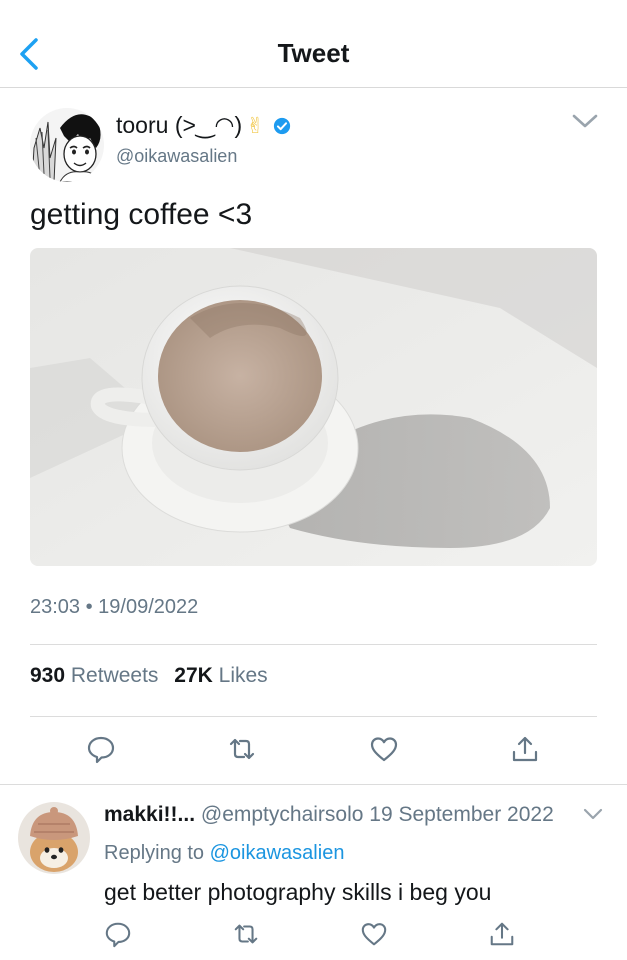 The image size is (627, 960). What do you see at coordinates (243, 675) in the screenshot?
I see `likes-label: Likes` at bounding box center [243, 675].